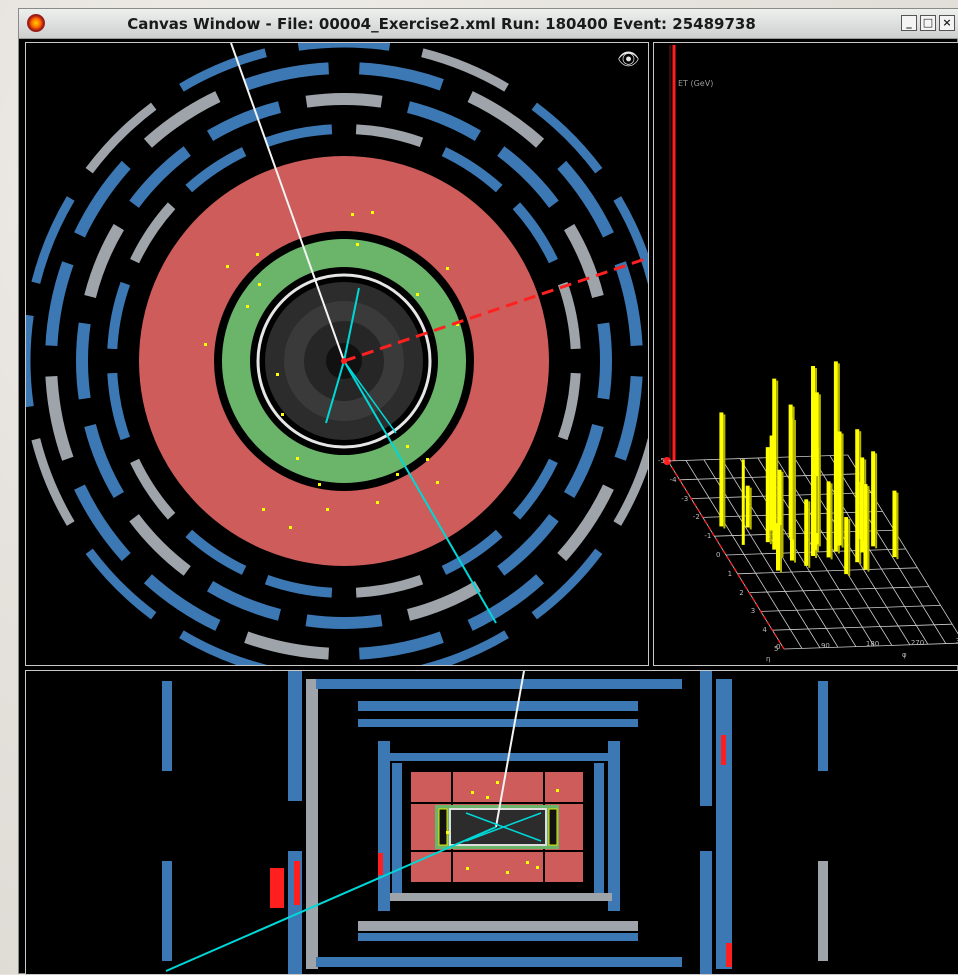  I want to click on eta-tick-label: -4, so click(673, 479).